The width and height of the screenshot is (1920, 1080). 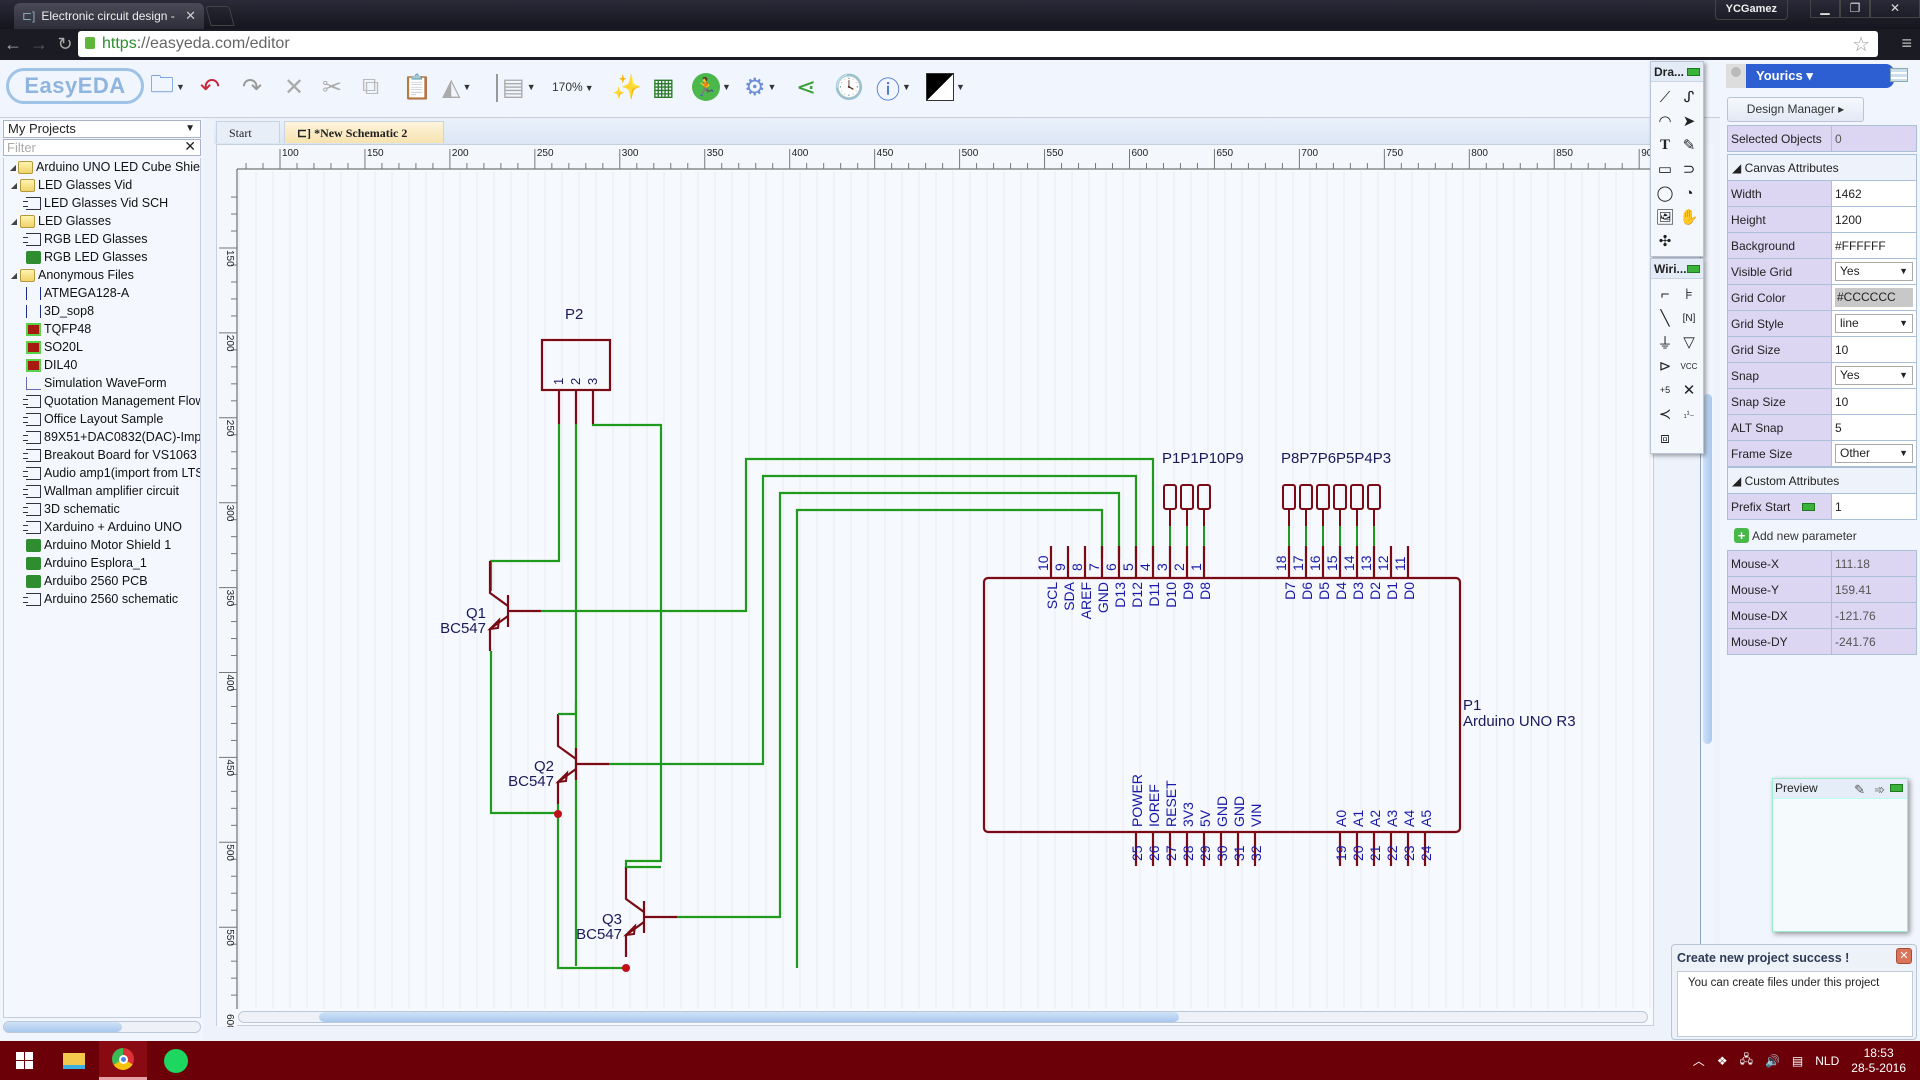 What do you see at coordinates (1689, 217) in the screenshot?
I see `drag-hand-icon: ✋` at bounding box center [1689, 217].